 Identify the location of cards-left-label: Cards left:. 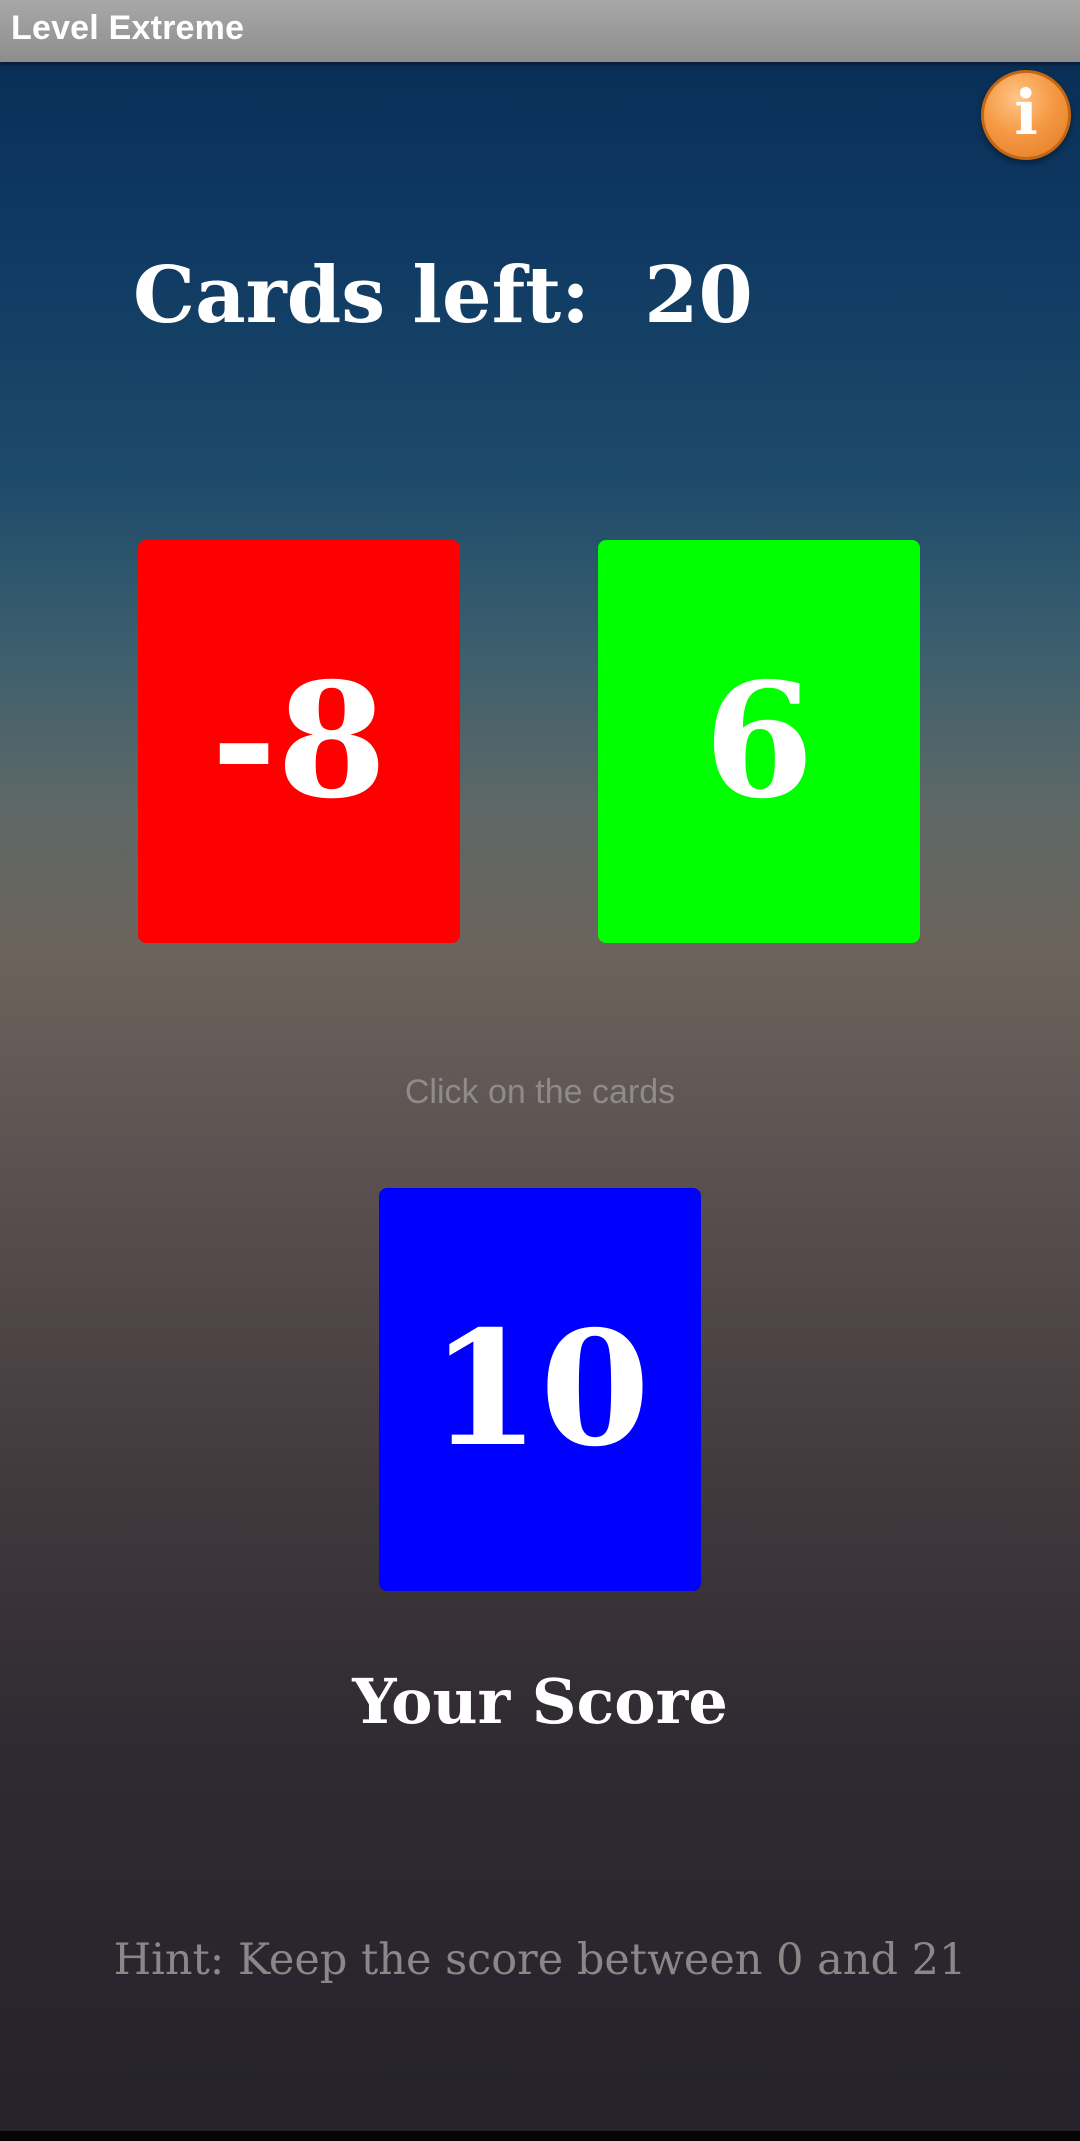
(361, 295).